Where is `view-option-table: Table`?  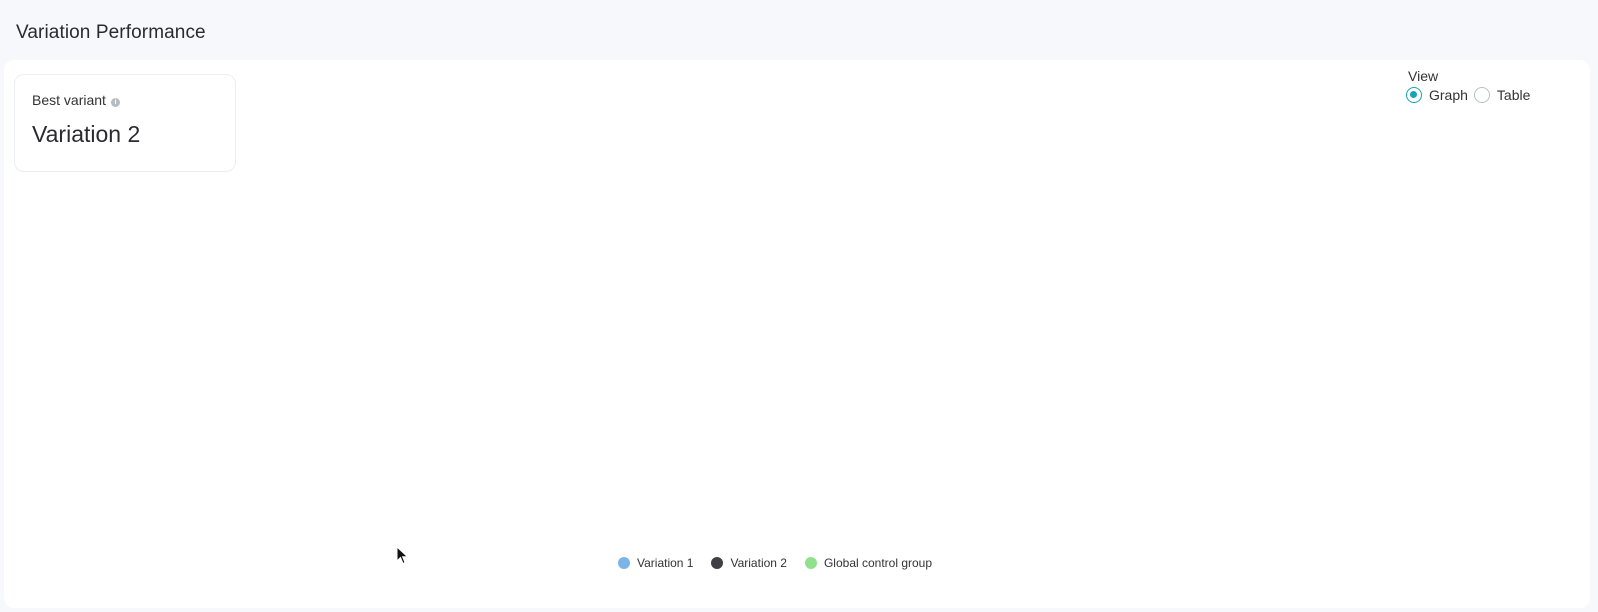
view-option-table: Table is located at coordinates (1502, 95).